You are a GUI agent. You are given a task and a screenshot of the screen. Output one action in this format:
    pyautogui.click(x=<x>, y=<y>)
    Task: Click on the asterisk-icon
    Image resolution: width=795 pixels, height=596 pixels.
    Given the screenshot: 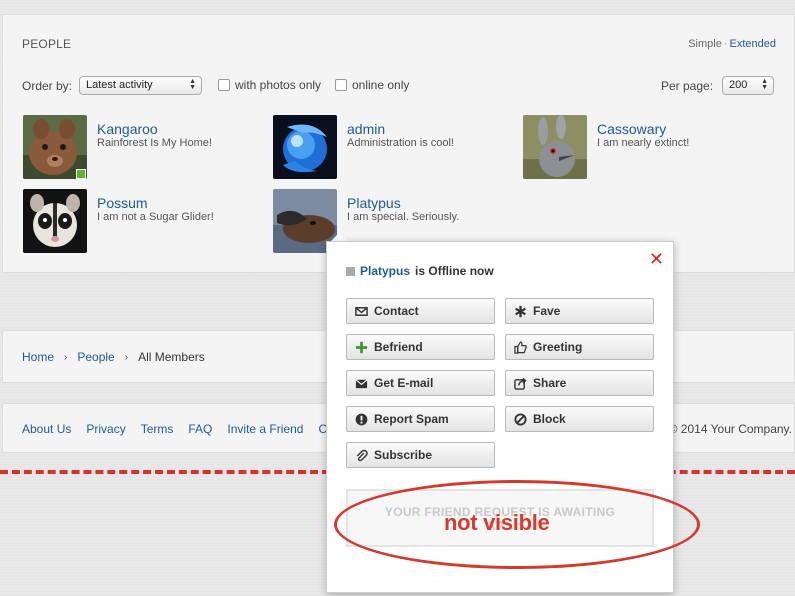 What is the action you would take?
    pyautogui.click(x=520, y=311)
    